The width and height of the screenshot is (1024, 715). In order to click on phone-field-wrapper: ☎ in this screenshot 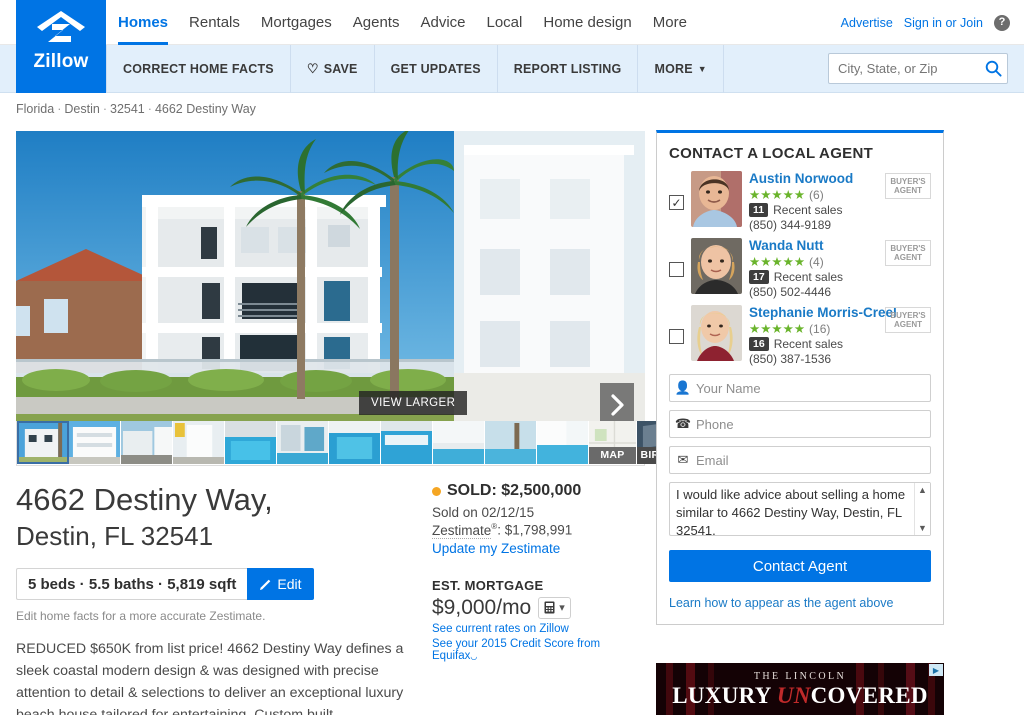, I will do `click(800, 424)`.